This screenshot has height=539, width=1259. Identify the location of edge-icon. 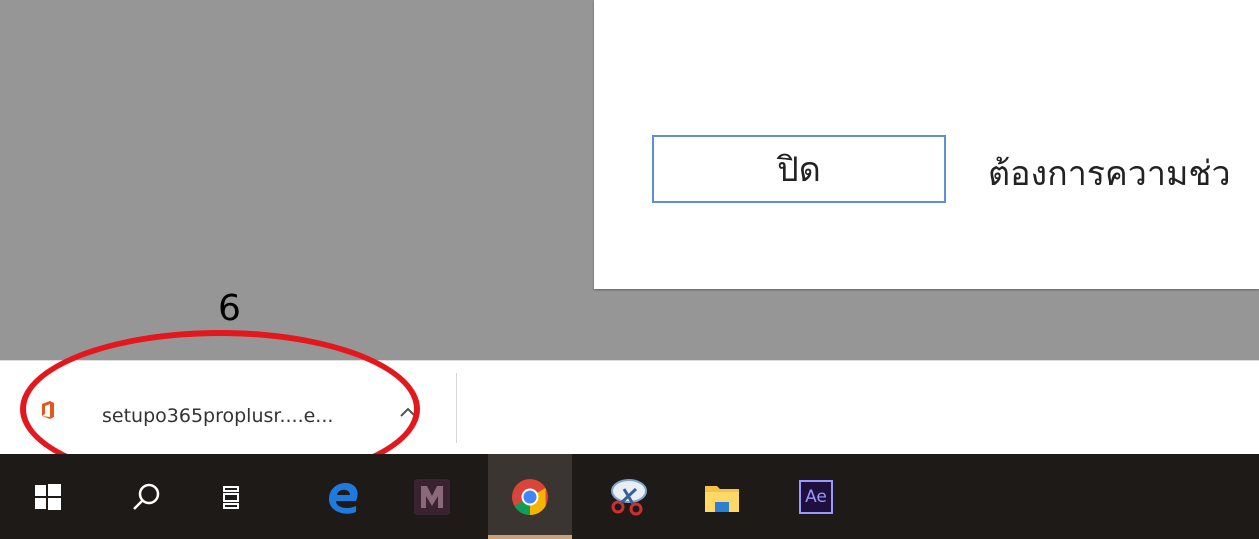
(344, 496).